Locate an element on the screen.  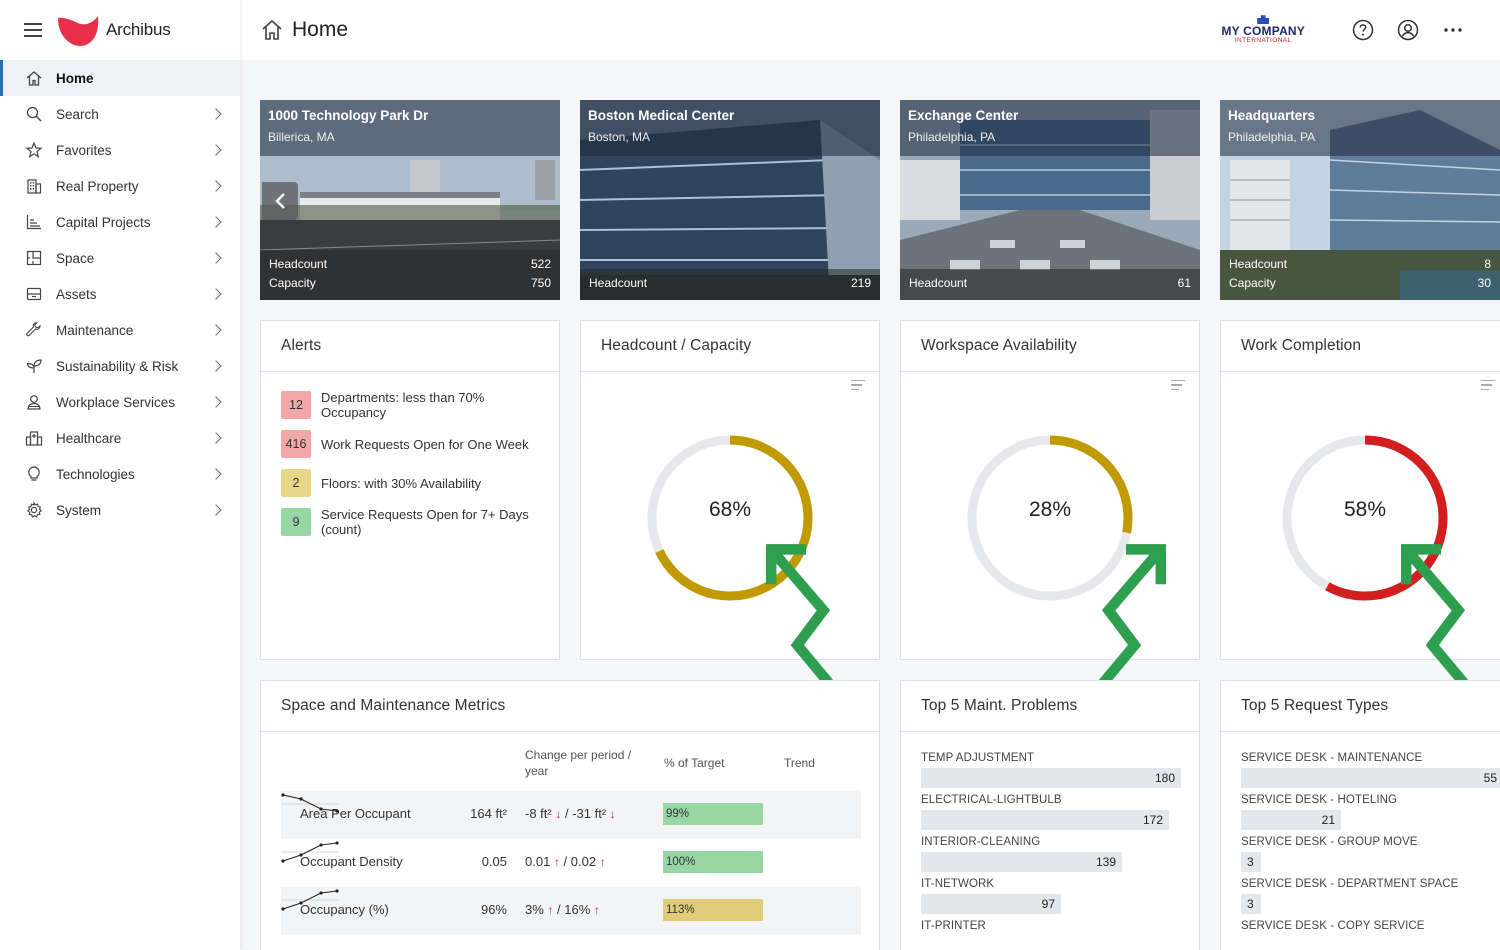
sidebar-item-search: Search is located at coordinates (120, 114).